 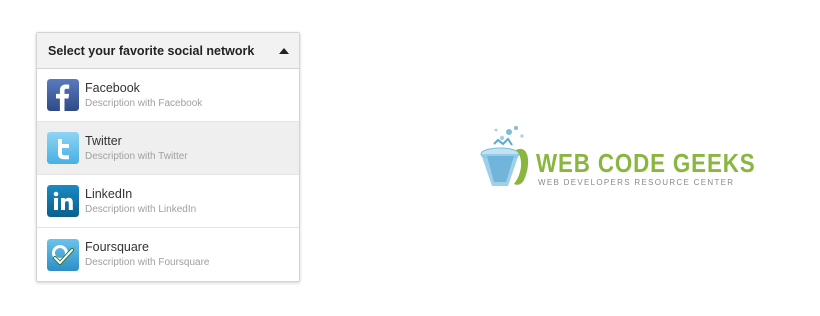 I want to click on foursquare-icon, so click(x=63, y=254).